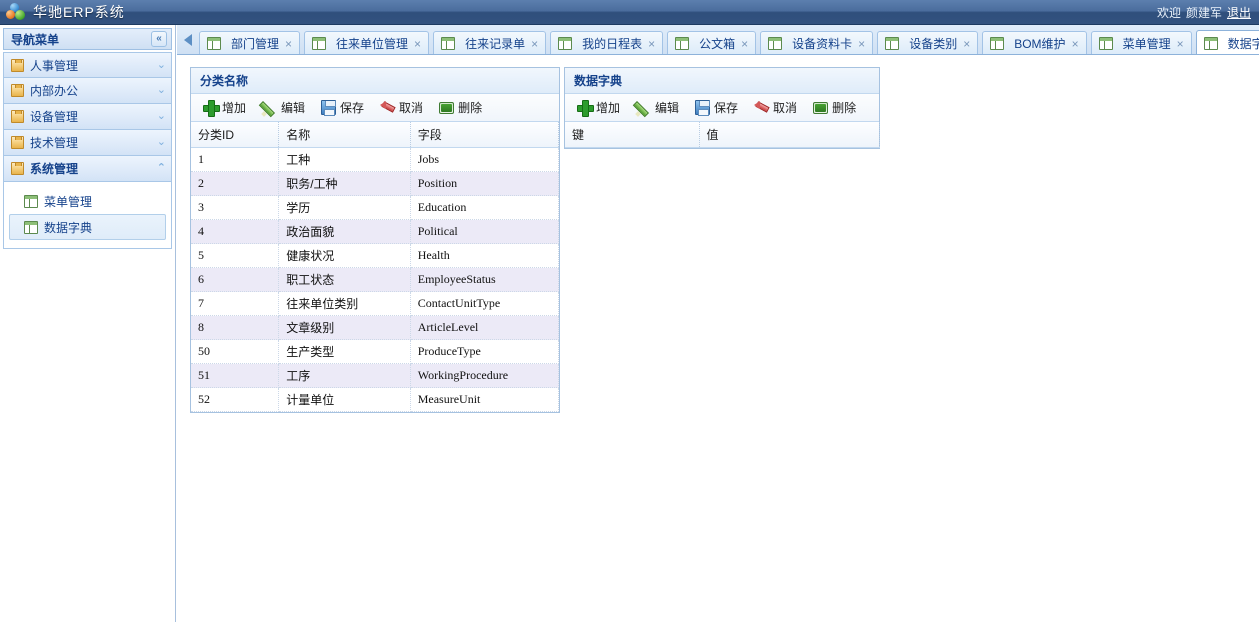  What do you see at coordinates (87, 169) in the screenshot?
I see `sidebar-item-xitongguanli: 系统管理 ⌃` at bounding box center [87, 169].